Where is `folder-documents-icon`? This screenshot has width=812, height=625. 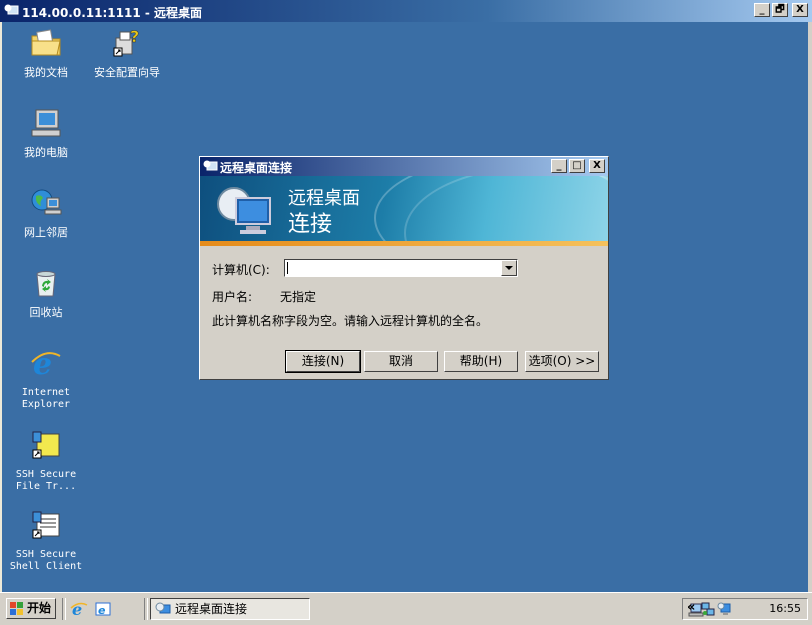 folder-documents-icon is located at coordinates (46, 42).